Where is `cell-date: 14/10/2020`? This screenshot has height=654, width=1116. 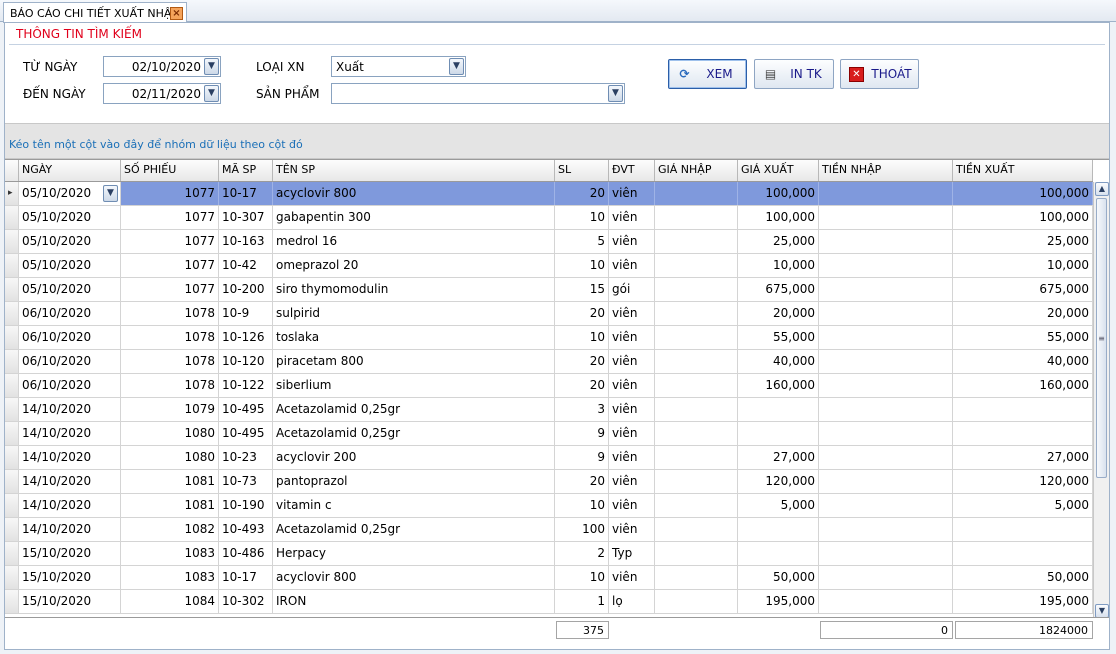 cell-date: 14/10/2020 is located at coordinates (70, 409).